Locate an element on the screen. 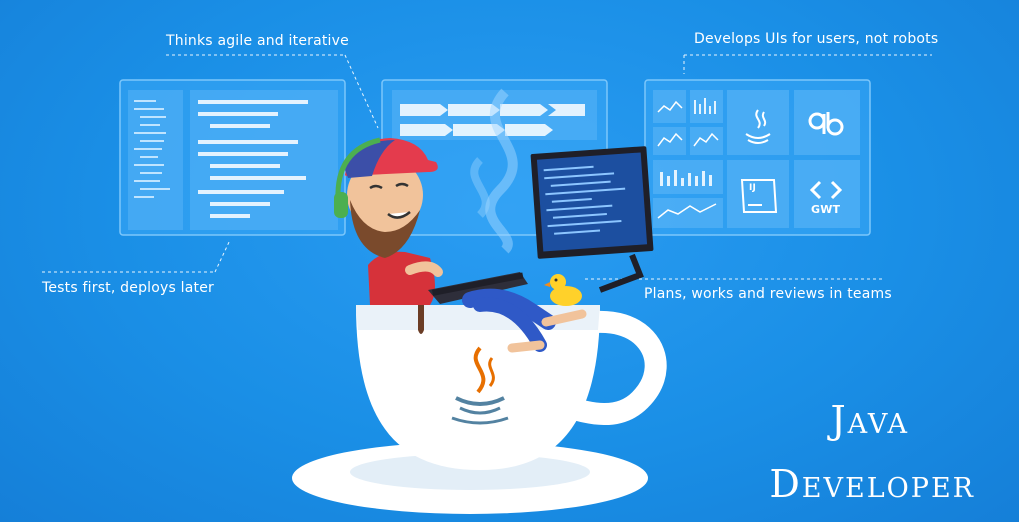 The image size is (1019, 522). title-line2: Developer is located at coordinates (872, 484).